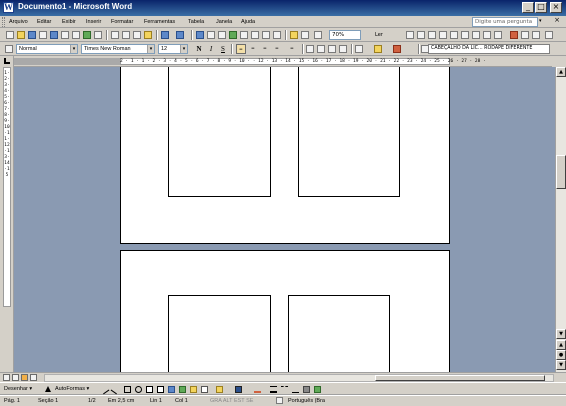 This screenshot has width=566, height=406. What do you see at coordinates (487, 35) in the screenshot?
I see `show-text-icon` at bounding box center [487, 35].